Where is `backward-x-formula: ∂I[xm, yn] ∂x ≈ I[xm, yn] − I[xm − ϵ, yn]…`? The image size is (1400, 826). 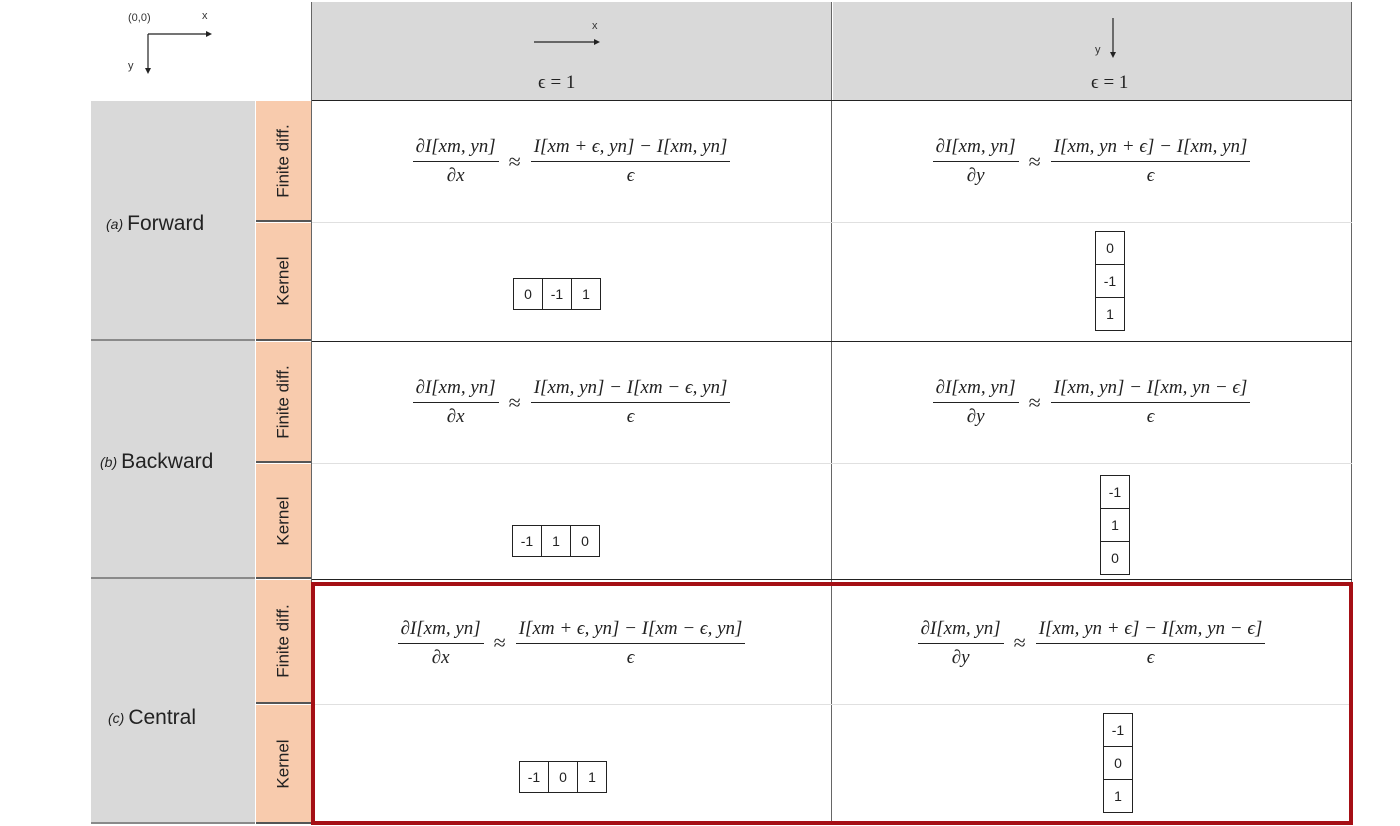 backward-x-formula: ∂I[xm, yn] ∂x ≈ I[xm, yn] − I[xm − ϵ, yn]… is located at coordinates (572, 402).